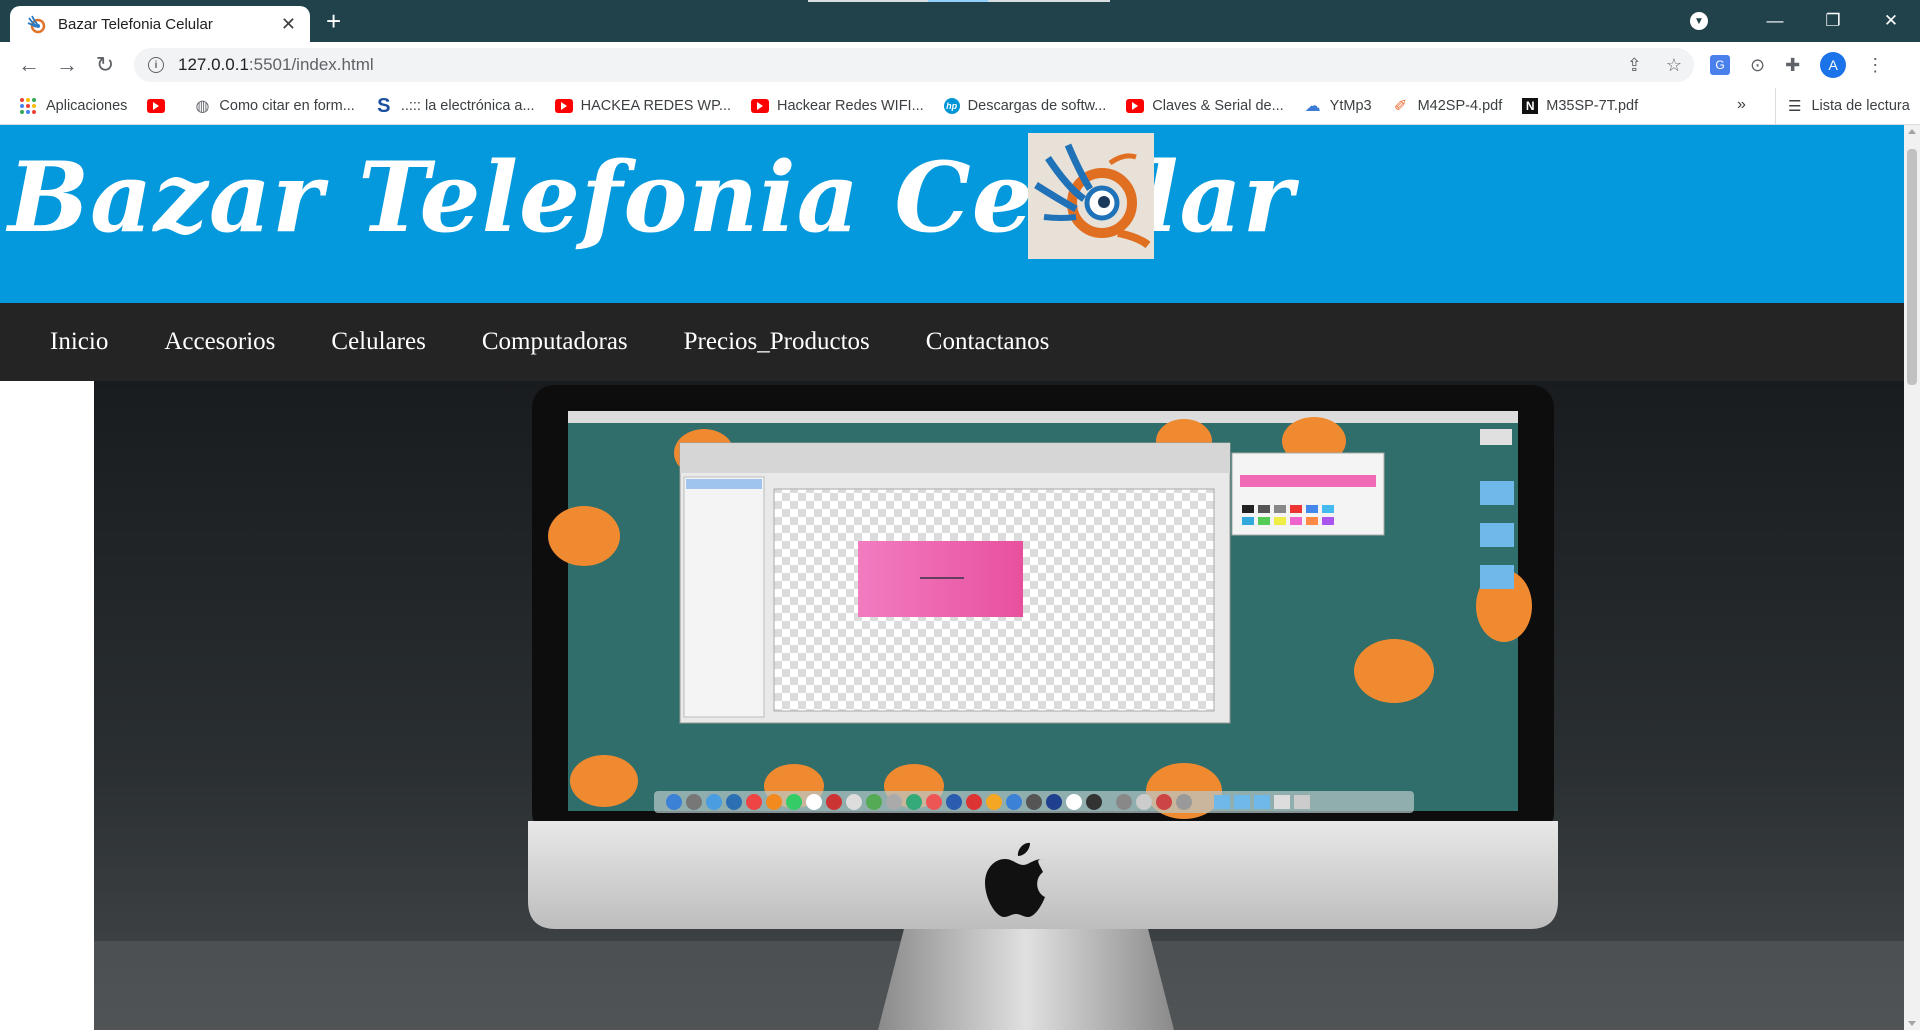  Describe the element at coordinates (79, 342) in the screenshot. I see `nav-link-inicio: Inicio` at that location.